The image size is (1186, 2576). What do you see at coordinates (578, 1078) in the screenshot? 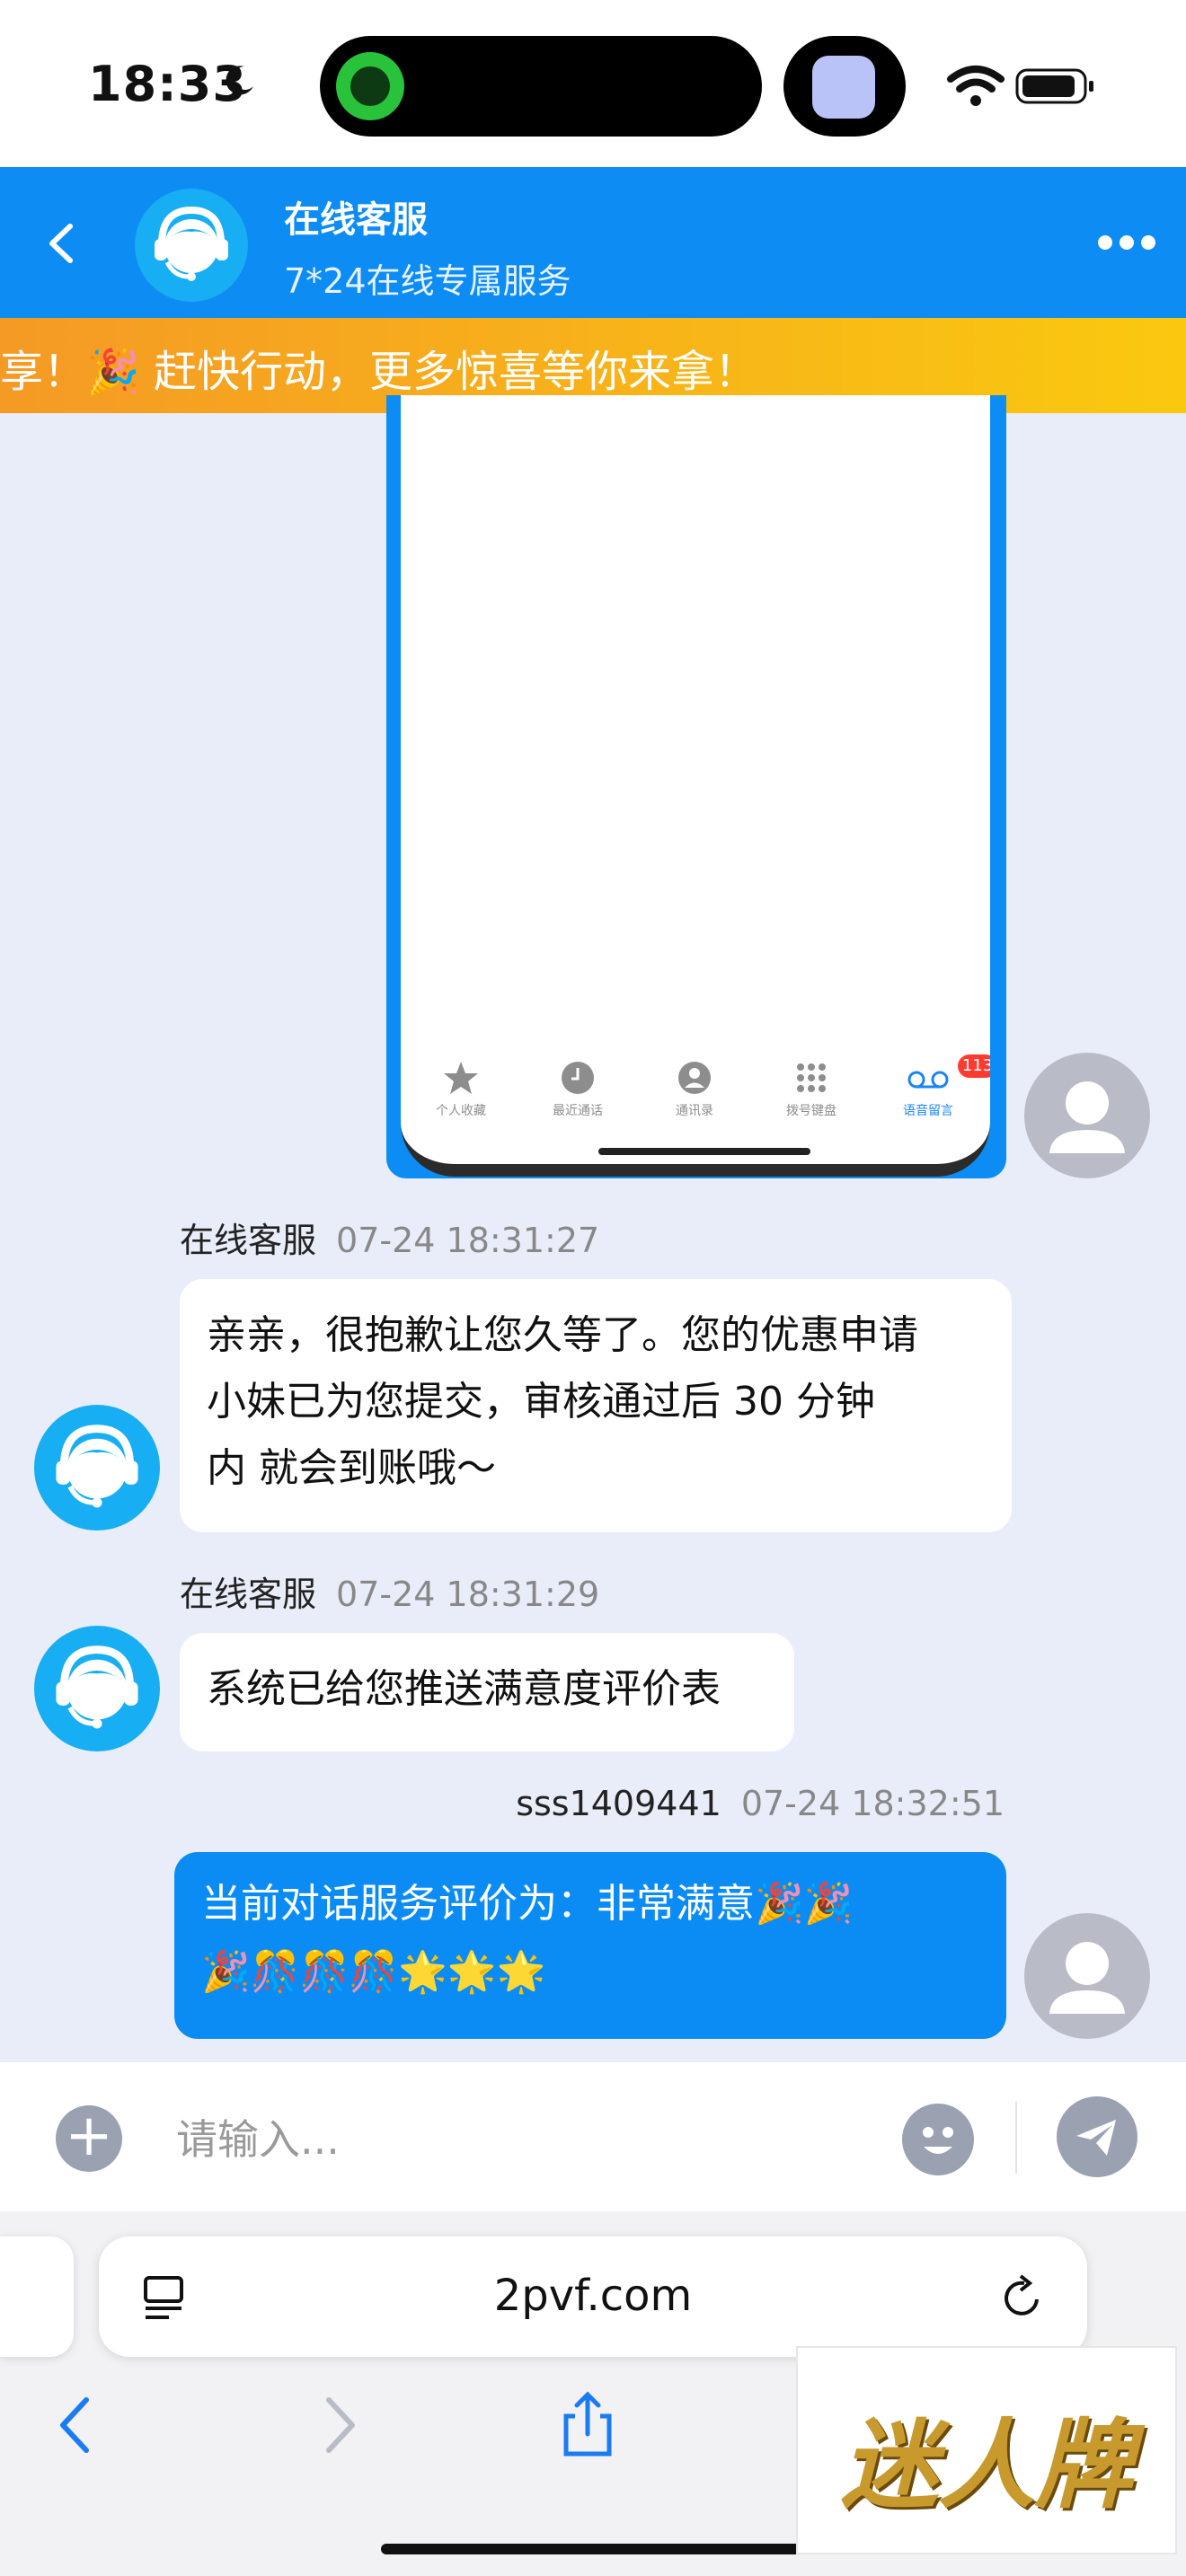
I see `clock-icon` at bounding box center [578, 1078].